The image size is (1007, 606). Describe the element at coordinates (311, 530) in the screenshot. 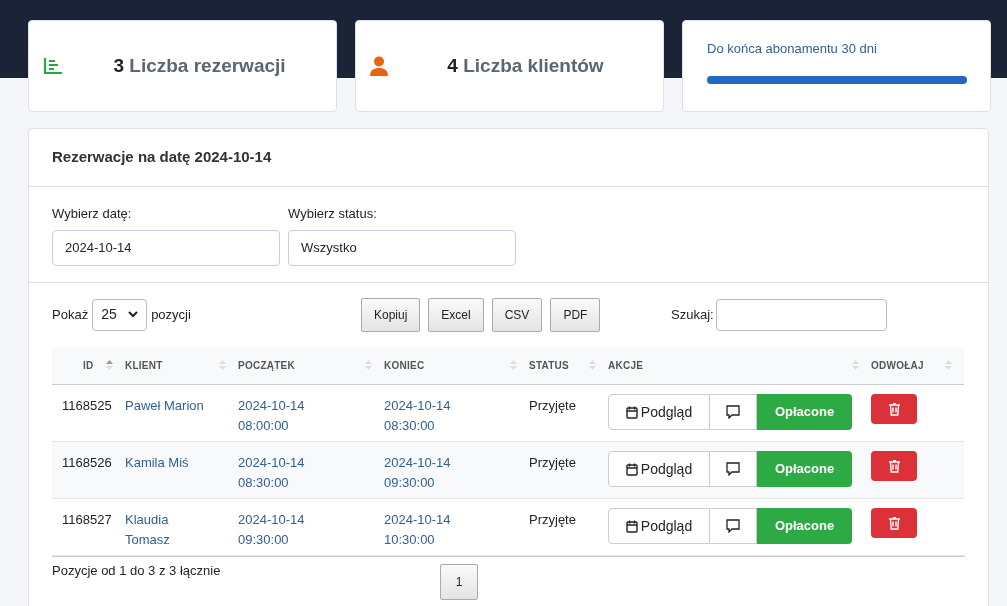

I see `start-time: 2024-10-14 09:30:00` at that location.